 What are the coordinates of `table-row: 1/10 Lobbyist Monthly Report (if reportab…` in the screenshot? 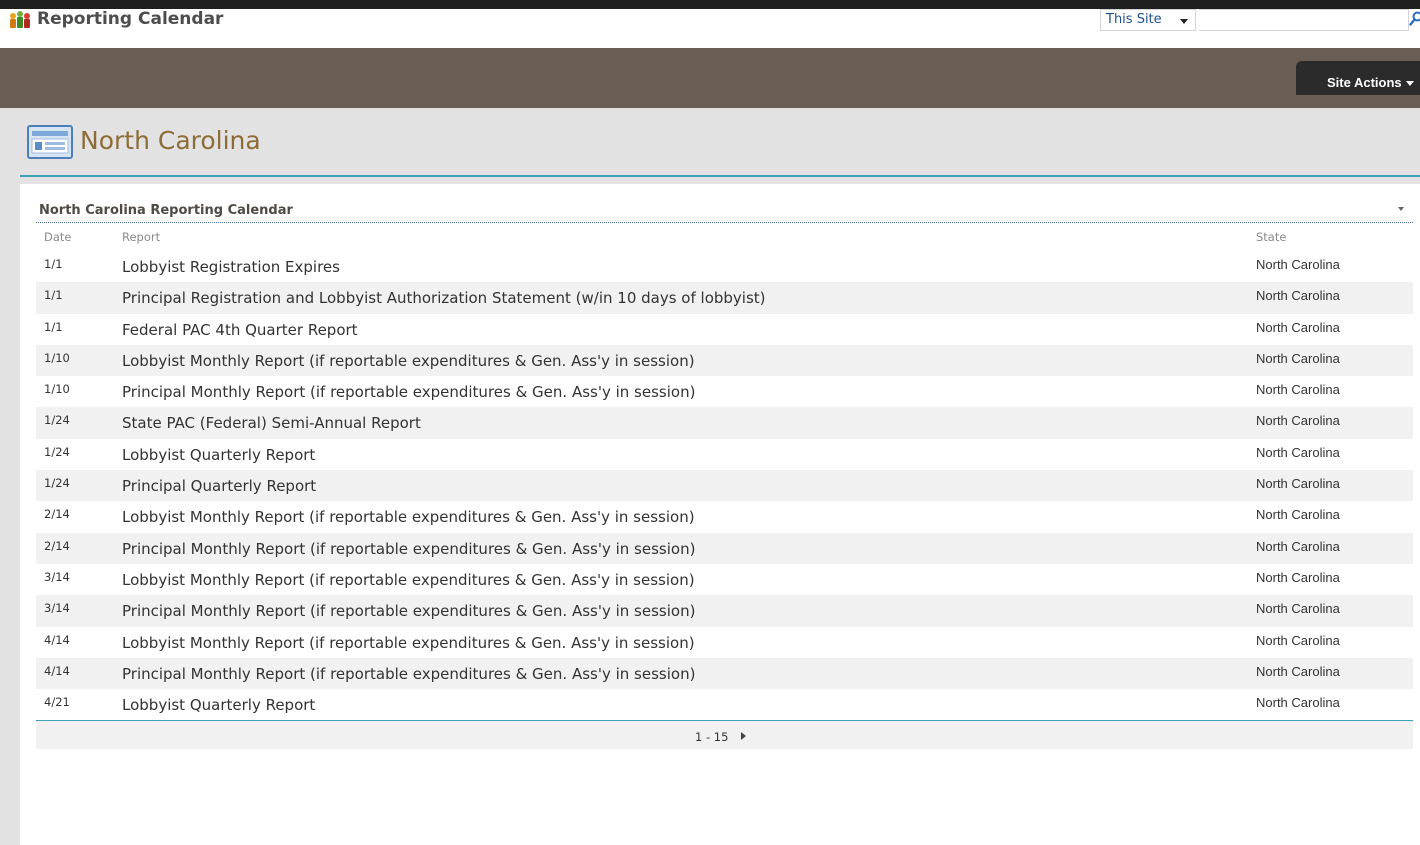 It's located at (724, 360).